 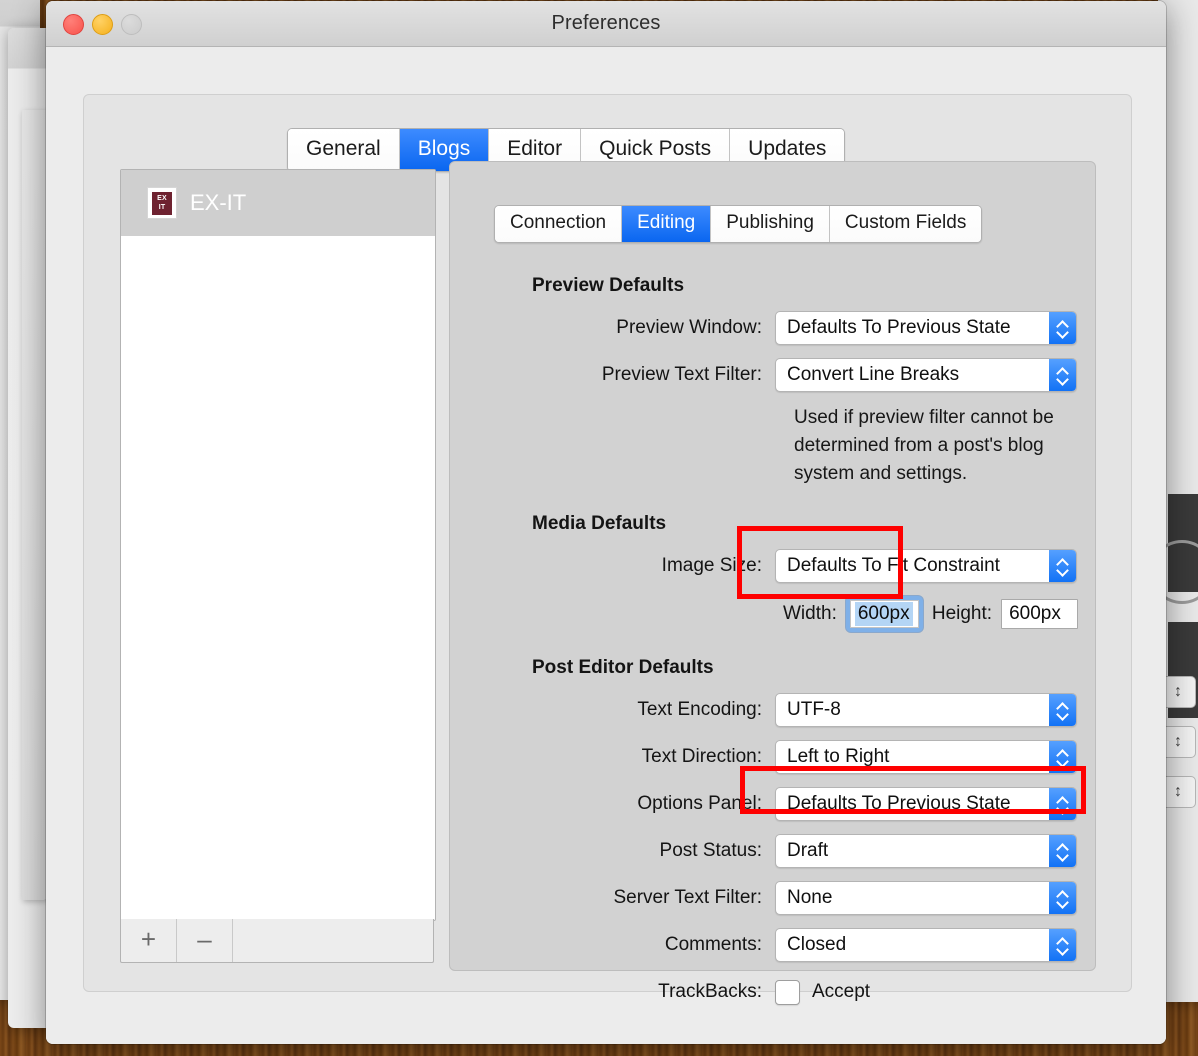 What do you see at coordinates (667, 224) in the screenshot?
I see `tab-editing: Editing` at bounding box center [667, 224].